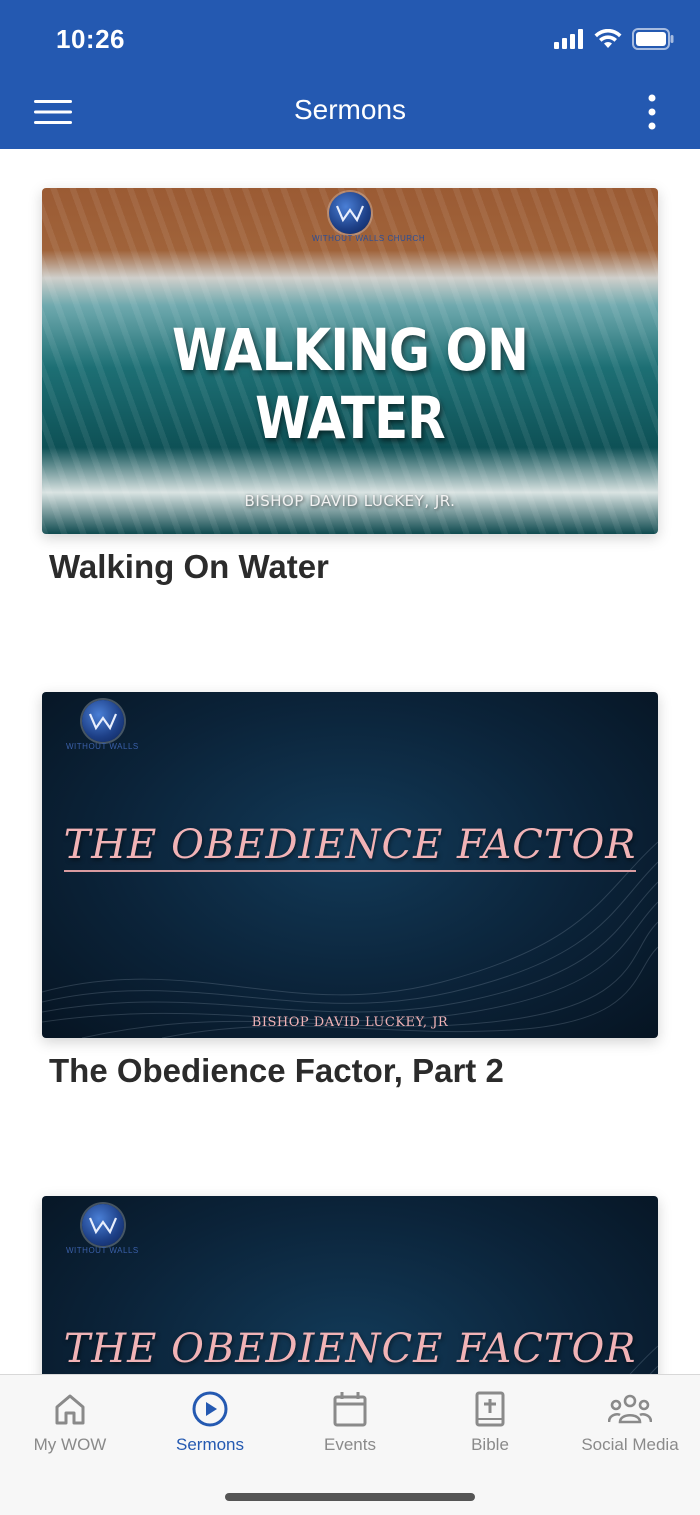 Image resolution: width=700 pixels, height=1515 pixels. Describe the element at coordinates (70, 1444) in the screenshot. I see `tab-label: My WOW` at that location.